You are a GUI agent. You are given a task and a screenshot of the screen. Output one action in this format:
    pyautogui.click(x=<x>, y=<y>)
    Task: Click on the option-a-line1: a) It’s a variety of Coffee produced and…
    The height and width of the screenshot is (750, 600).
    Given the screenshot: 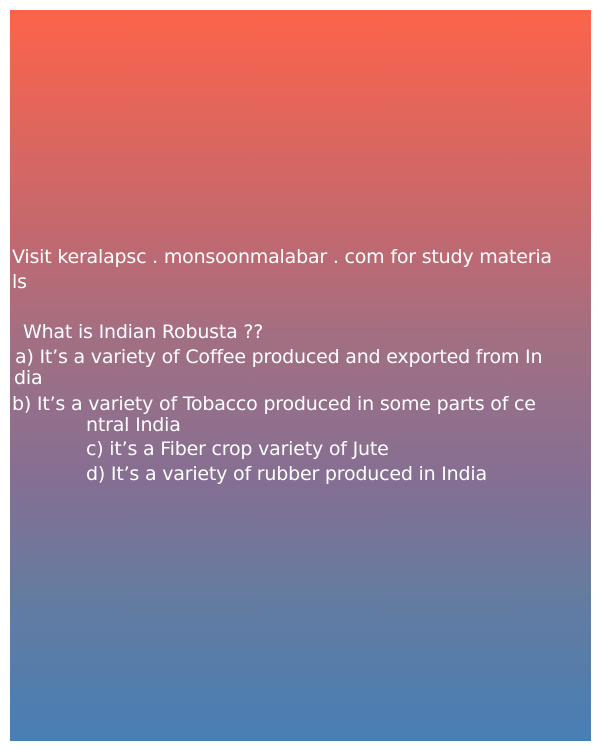 What is the action you would take?
    pyautogui.click(x=279, y=357)
    